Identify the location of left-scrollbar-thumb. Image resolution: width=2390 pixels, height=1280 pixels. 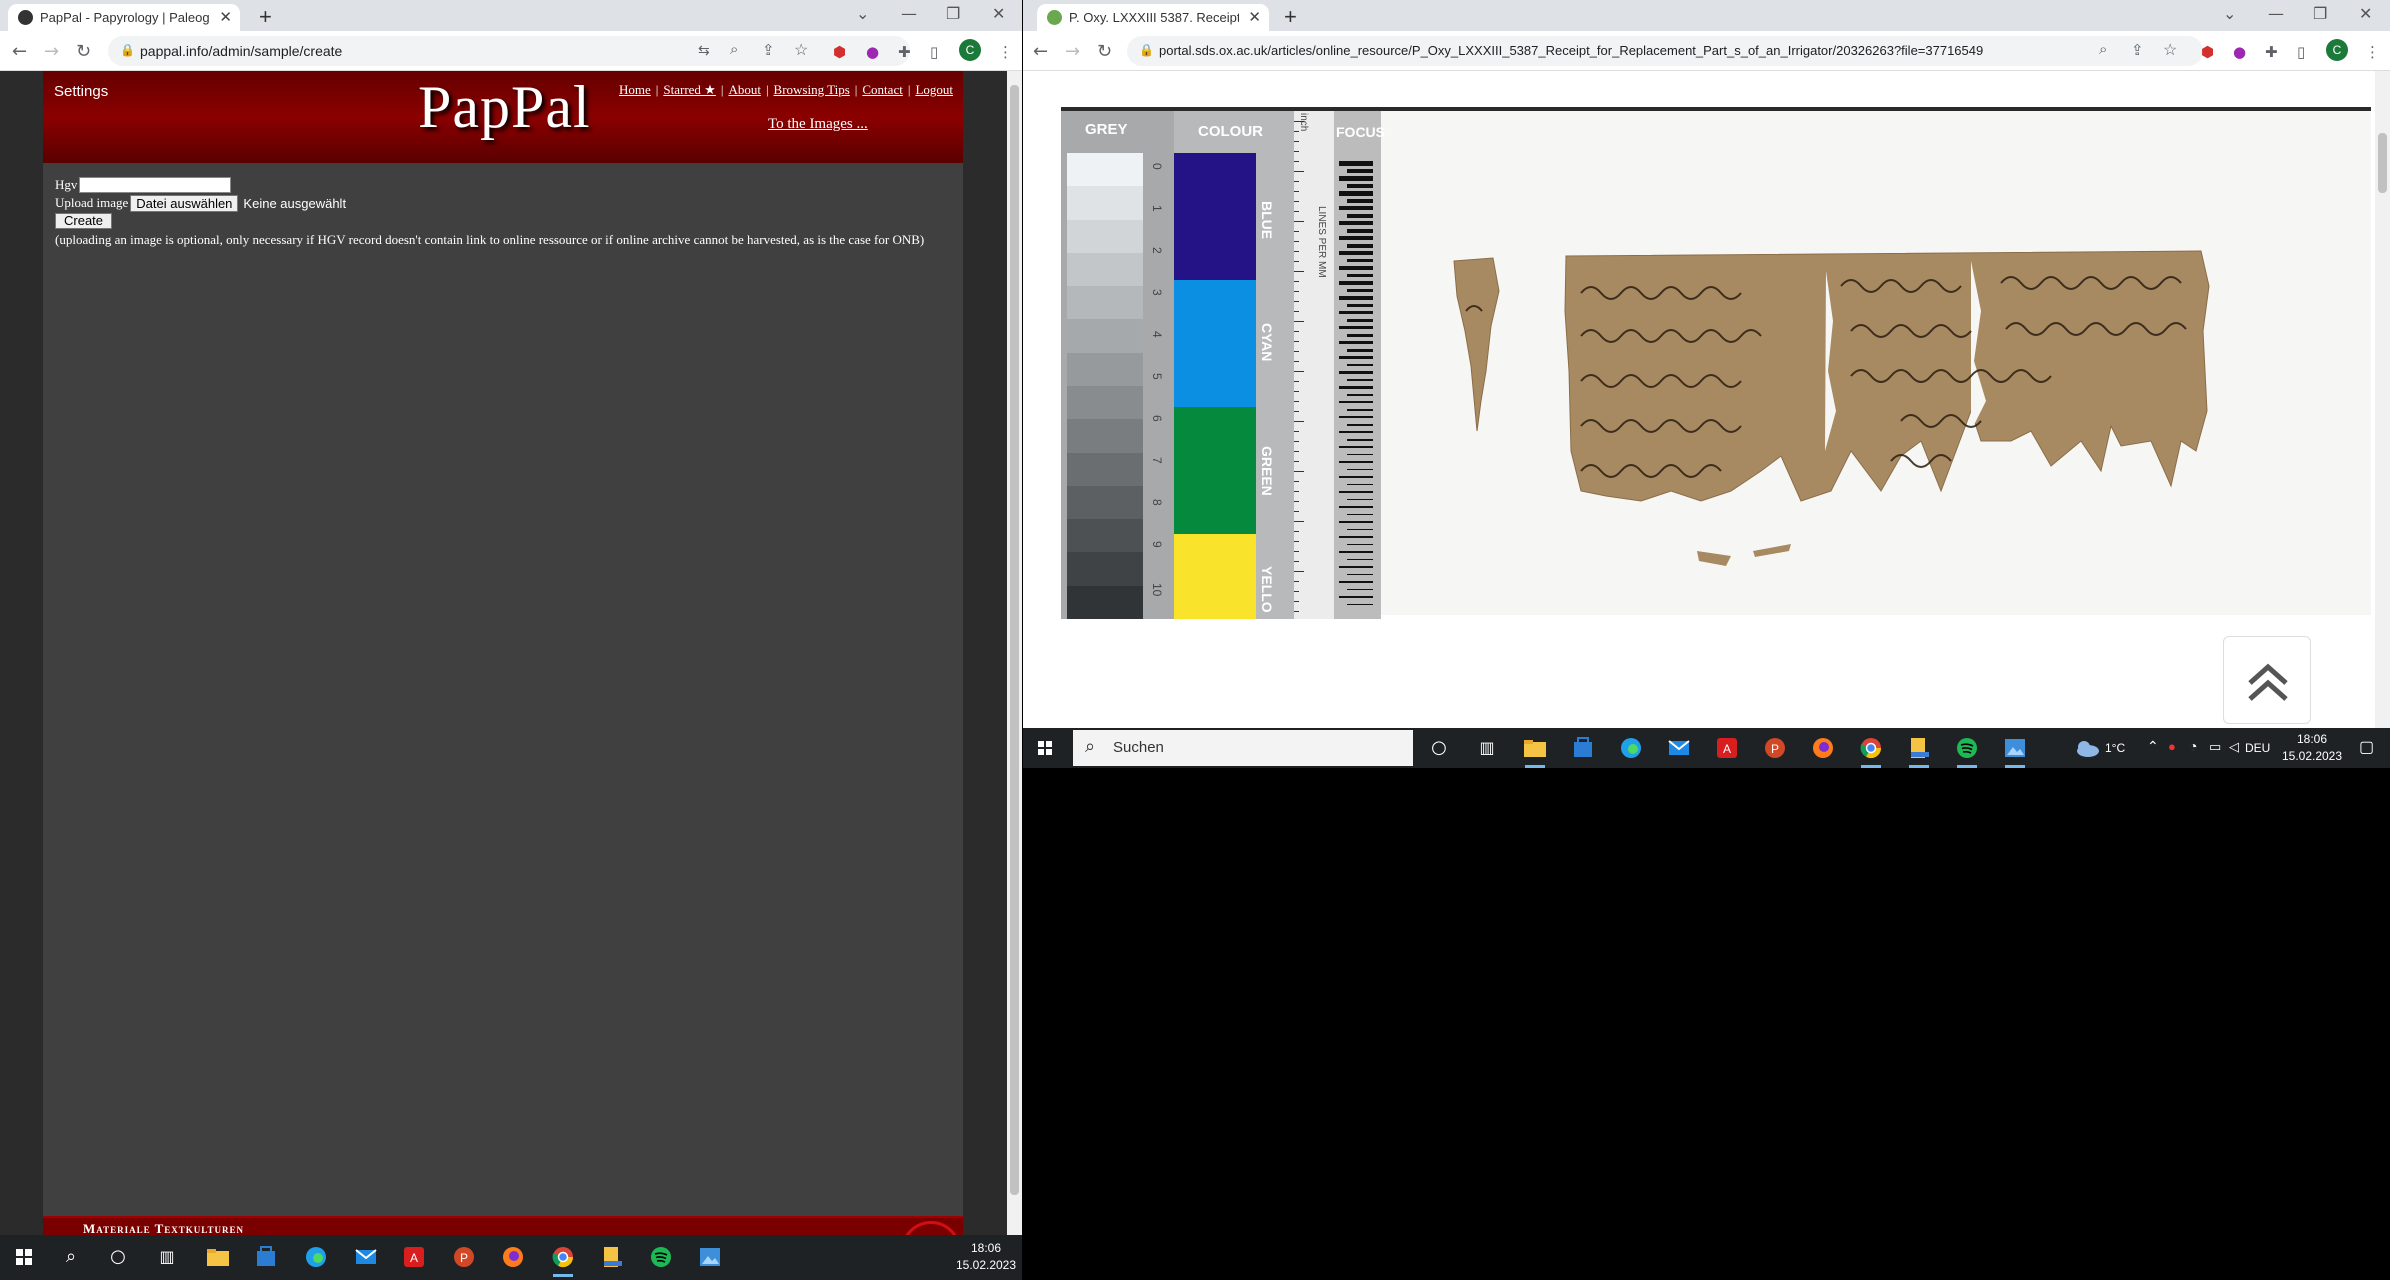
(1014, 640).